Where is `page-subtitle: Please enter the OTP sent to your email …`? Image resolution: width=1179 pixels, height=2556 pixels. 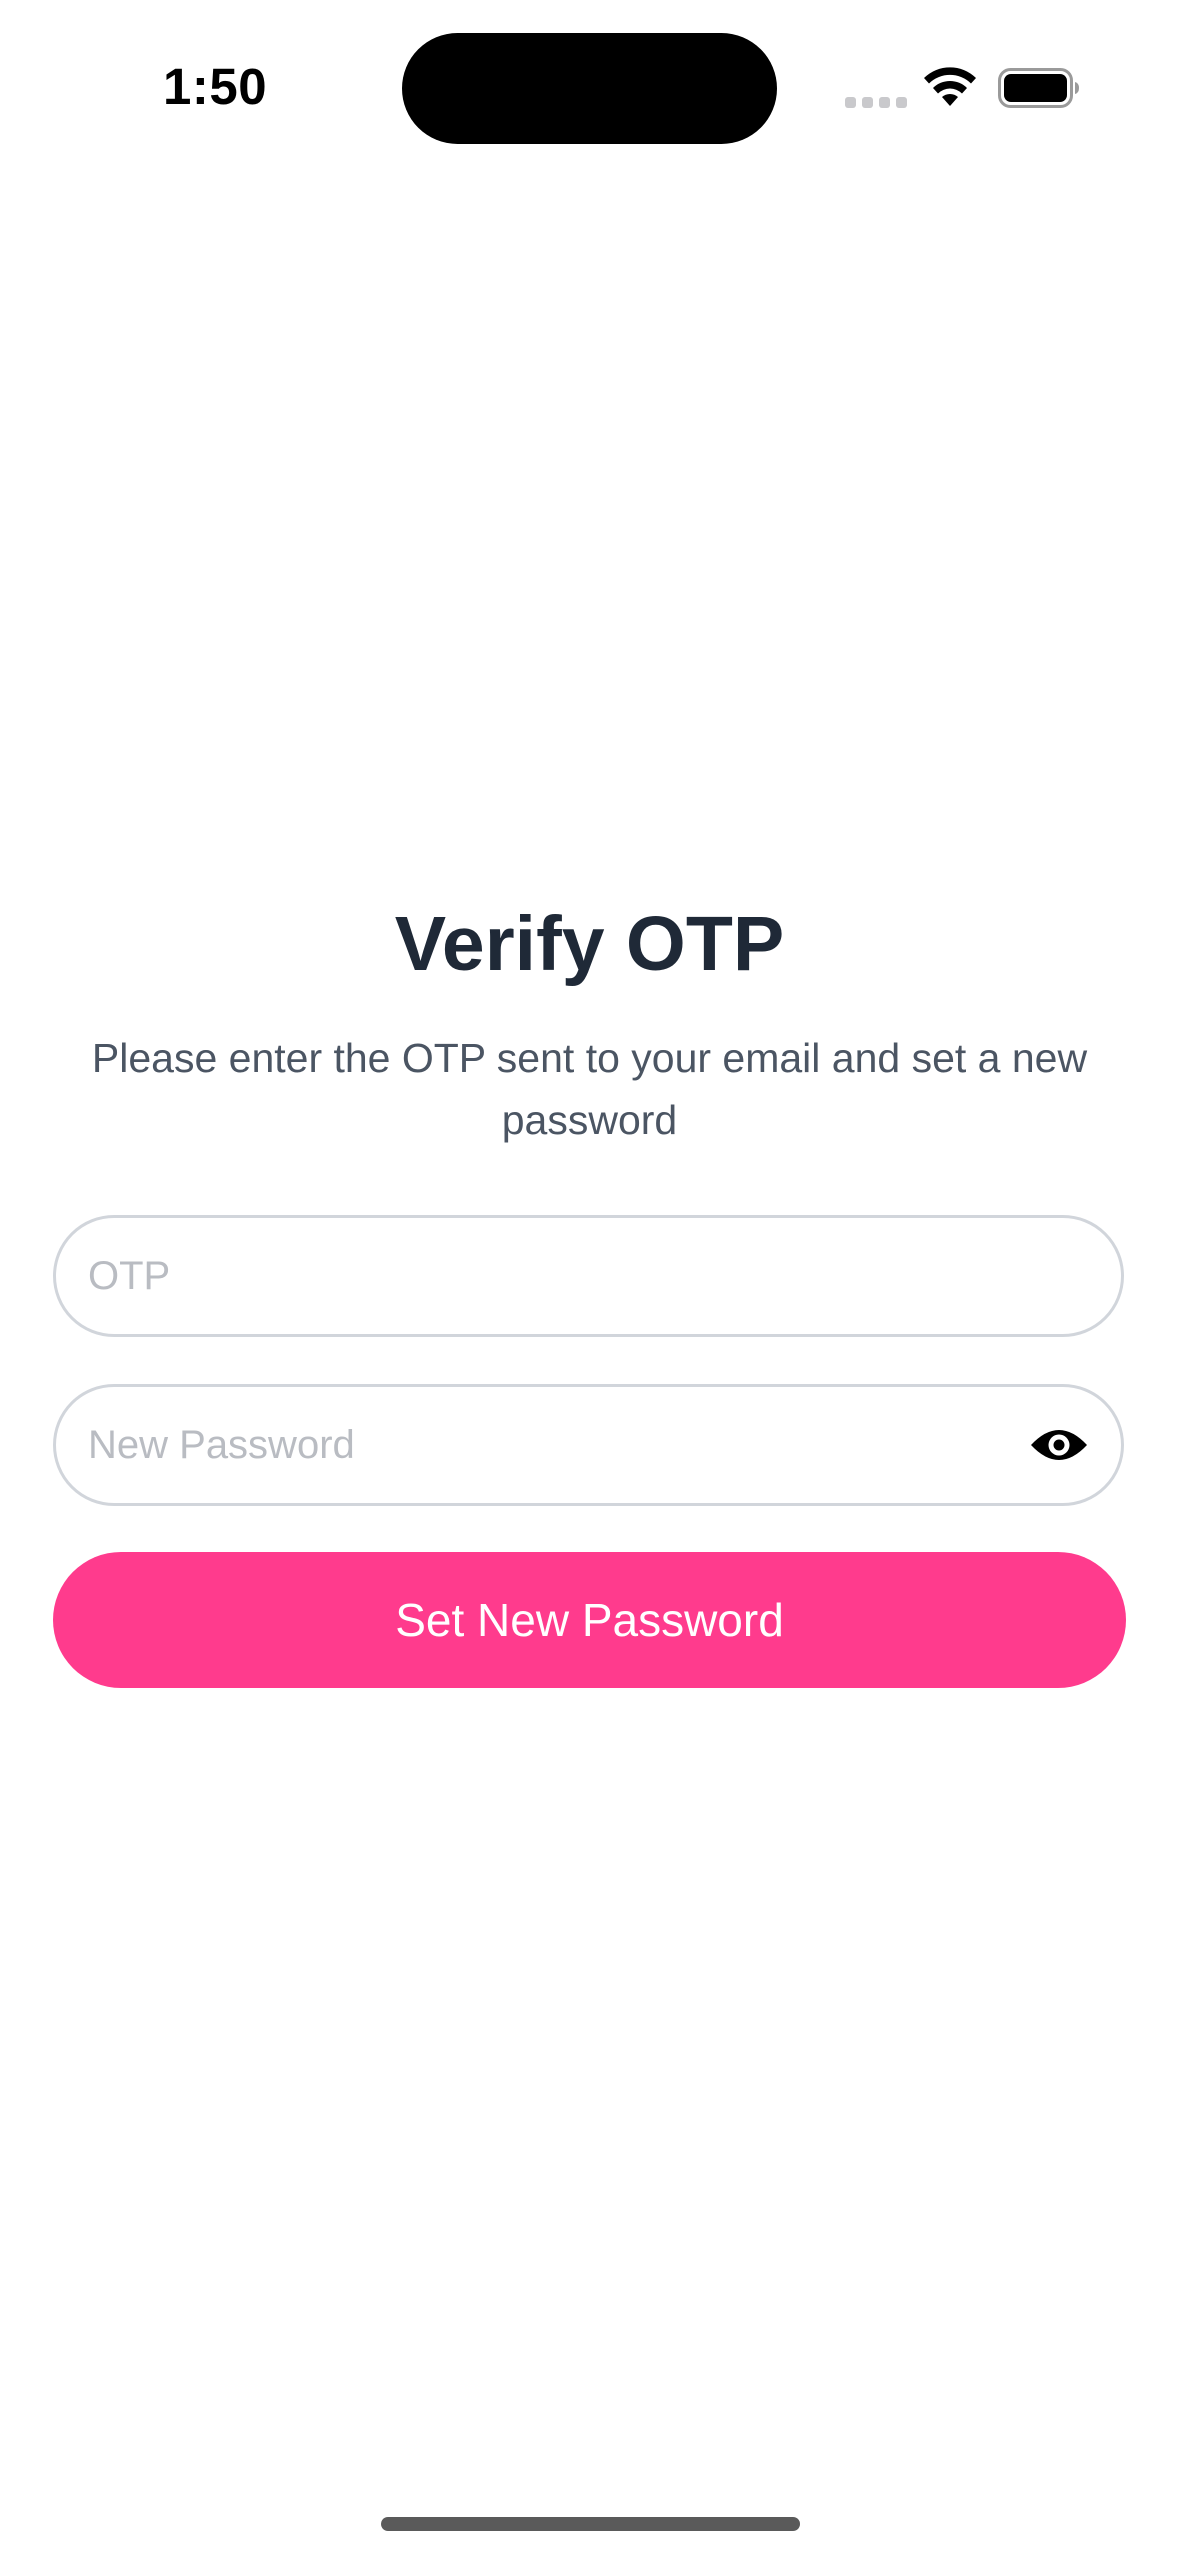 page-subtitle: Please enter the OTP sent to your email … is located at coordinates (589, 1089).